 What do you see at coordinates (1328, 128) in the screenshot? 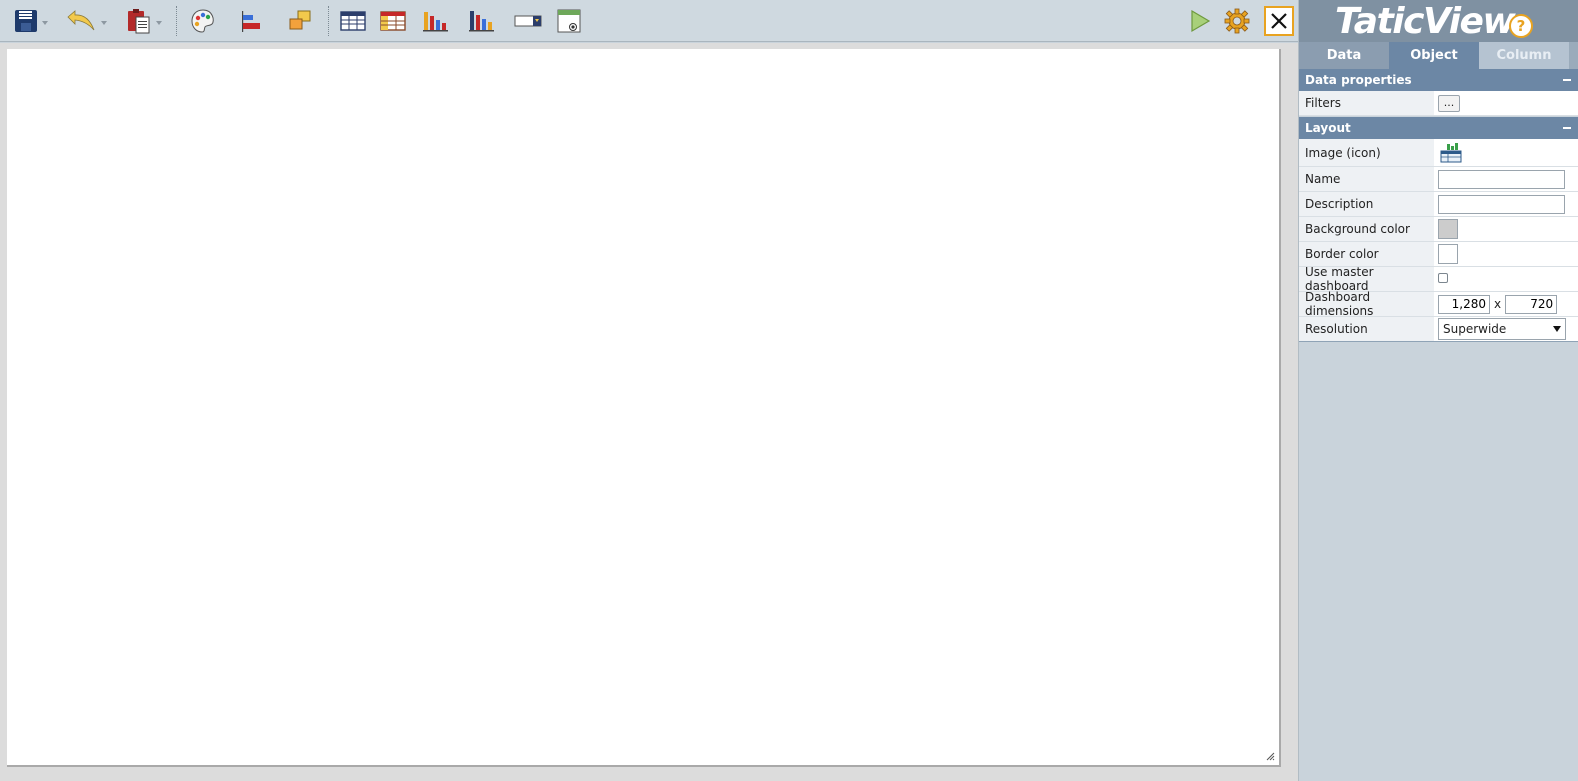
I see `section-title: Layout` at bounding box center [1328, 128].